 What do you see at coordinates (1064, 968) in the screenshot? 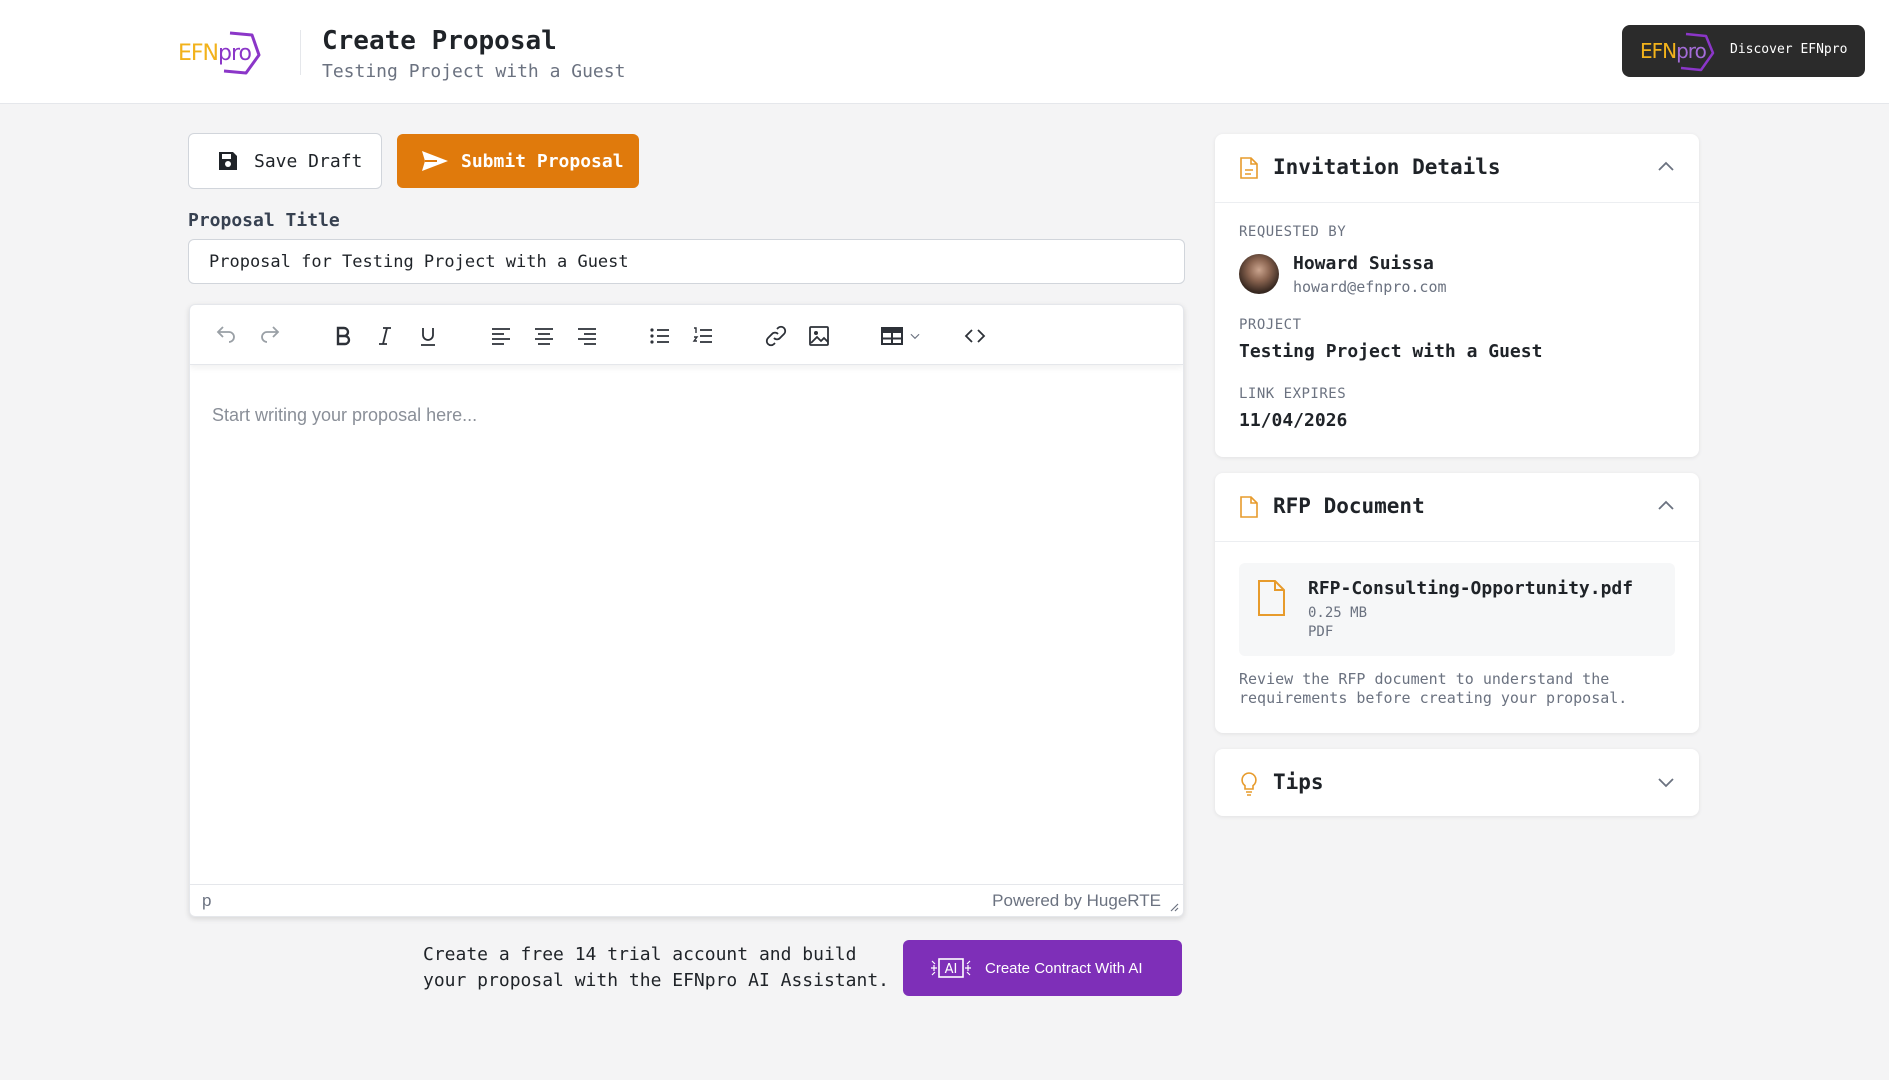
I see `create-contract-ai-label: Create Contract With AI` at bounding box center [1064, 968].